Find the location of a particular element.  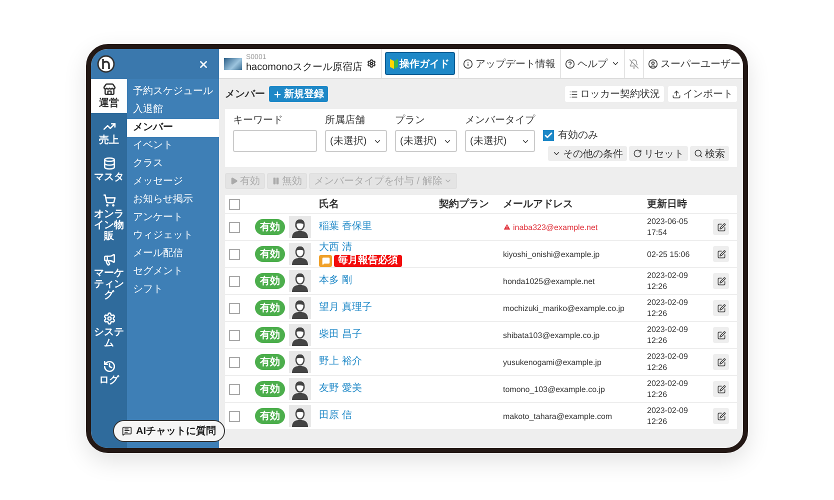

settings-icon is located at coordinates (371, 63).